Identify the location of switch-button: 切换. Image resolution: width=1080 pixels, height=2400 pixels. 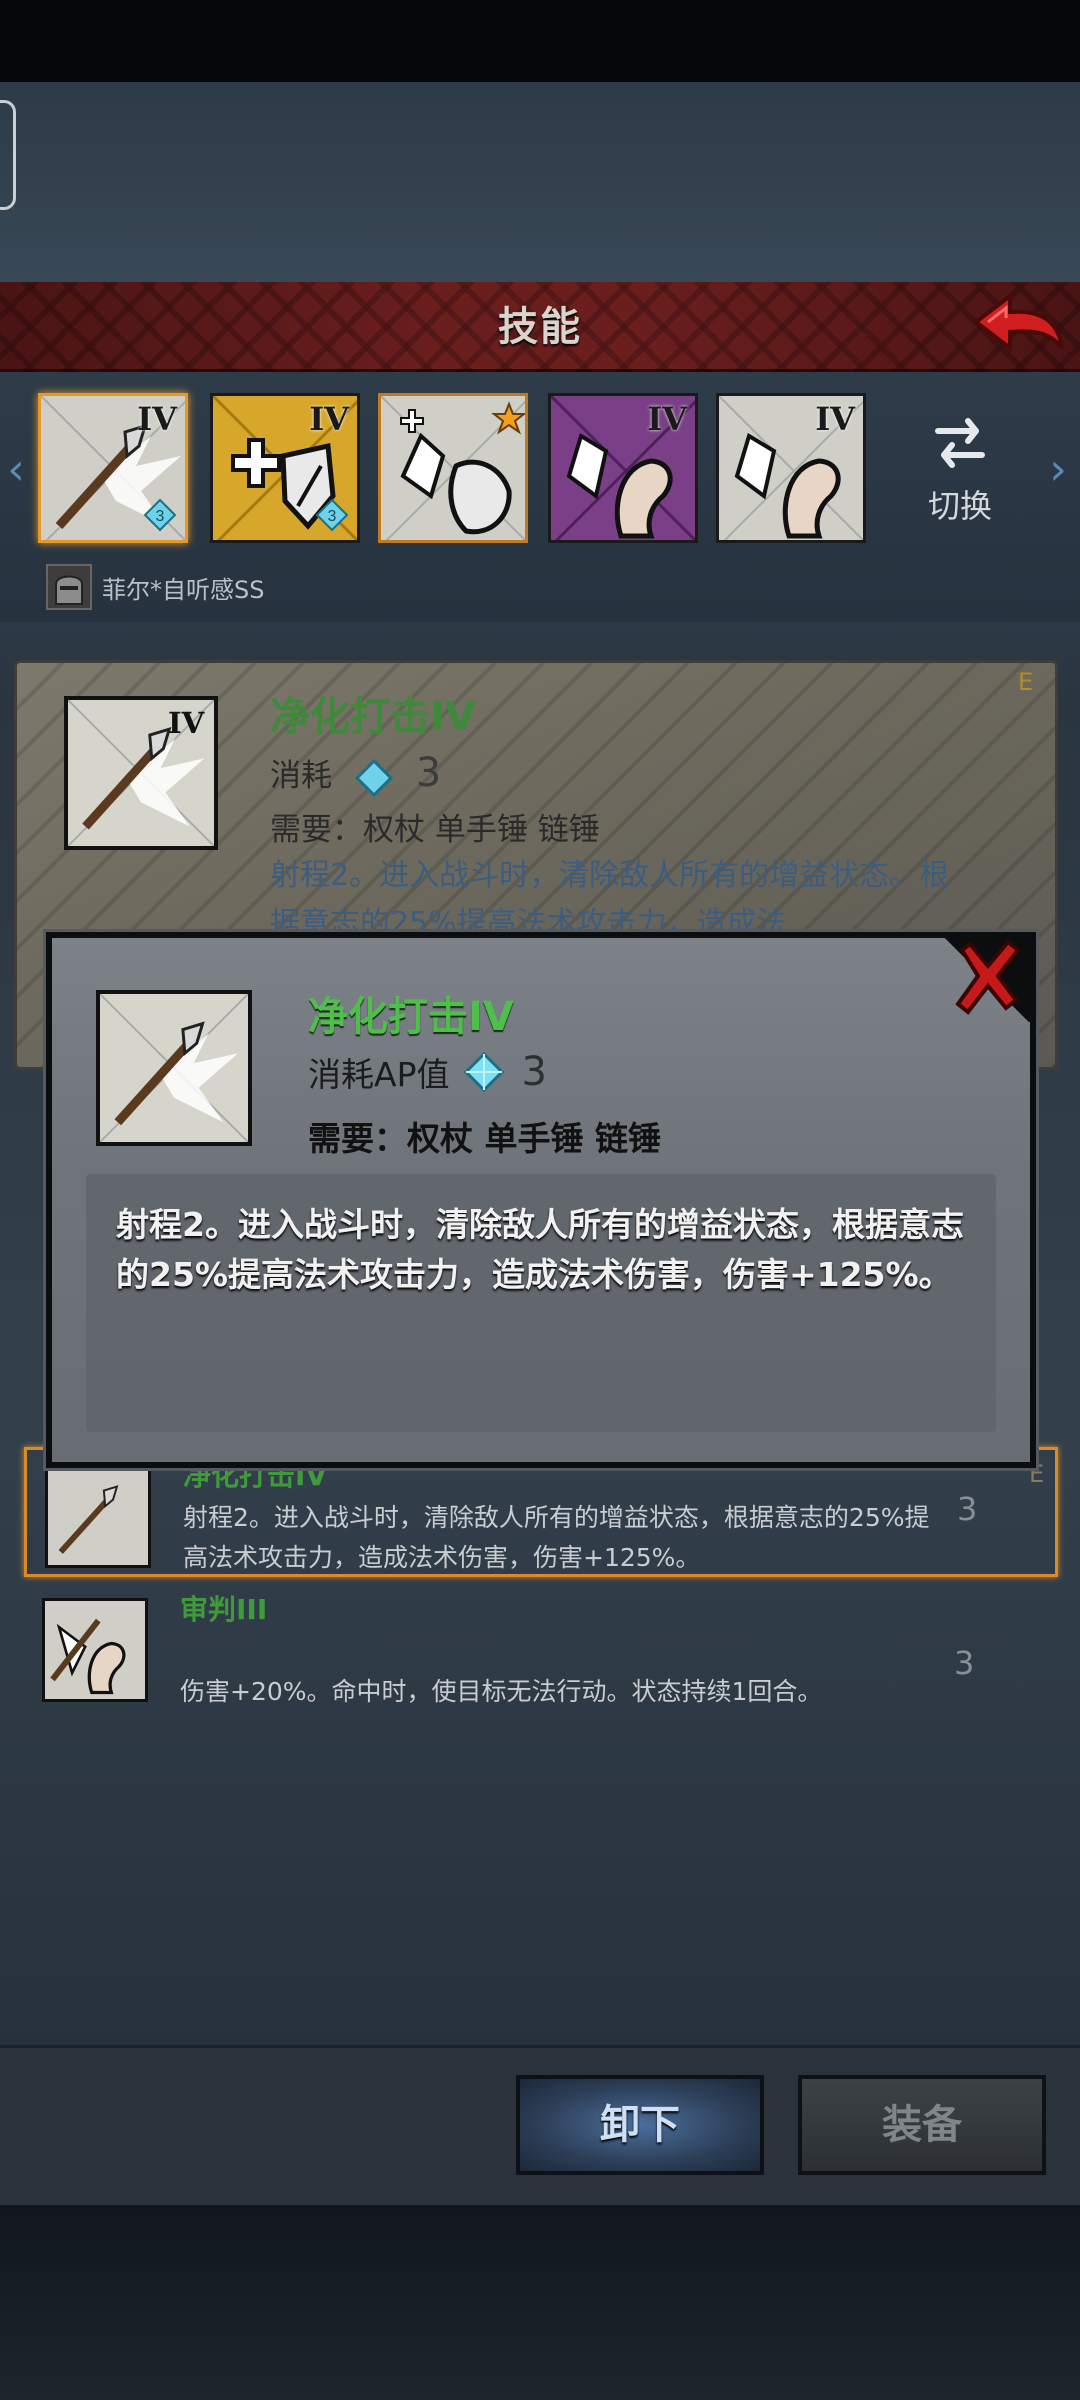
(960, 470).